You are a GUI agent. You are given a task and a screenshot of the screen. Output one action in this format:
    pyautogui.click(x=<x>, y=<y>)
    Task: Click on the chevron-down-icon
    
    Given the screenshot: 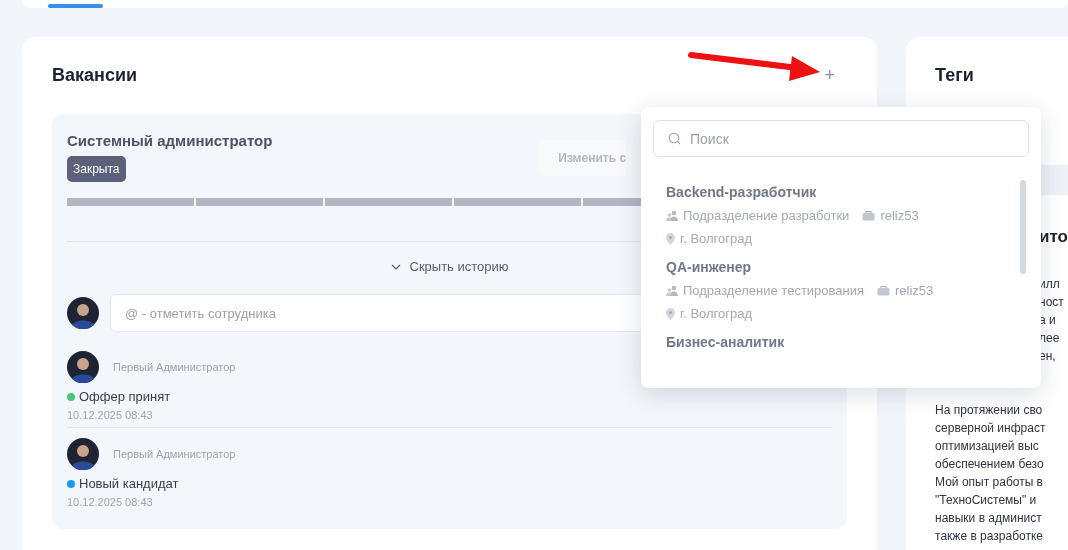 What is the action you would take?
    pyautogui.click(x=395, y=266)
    